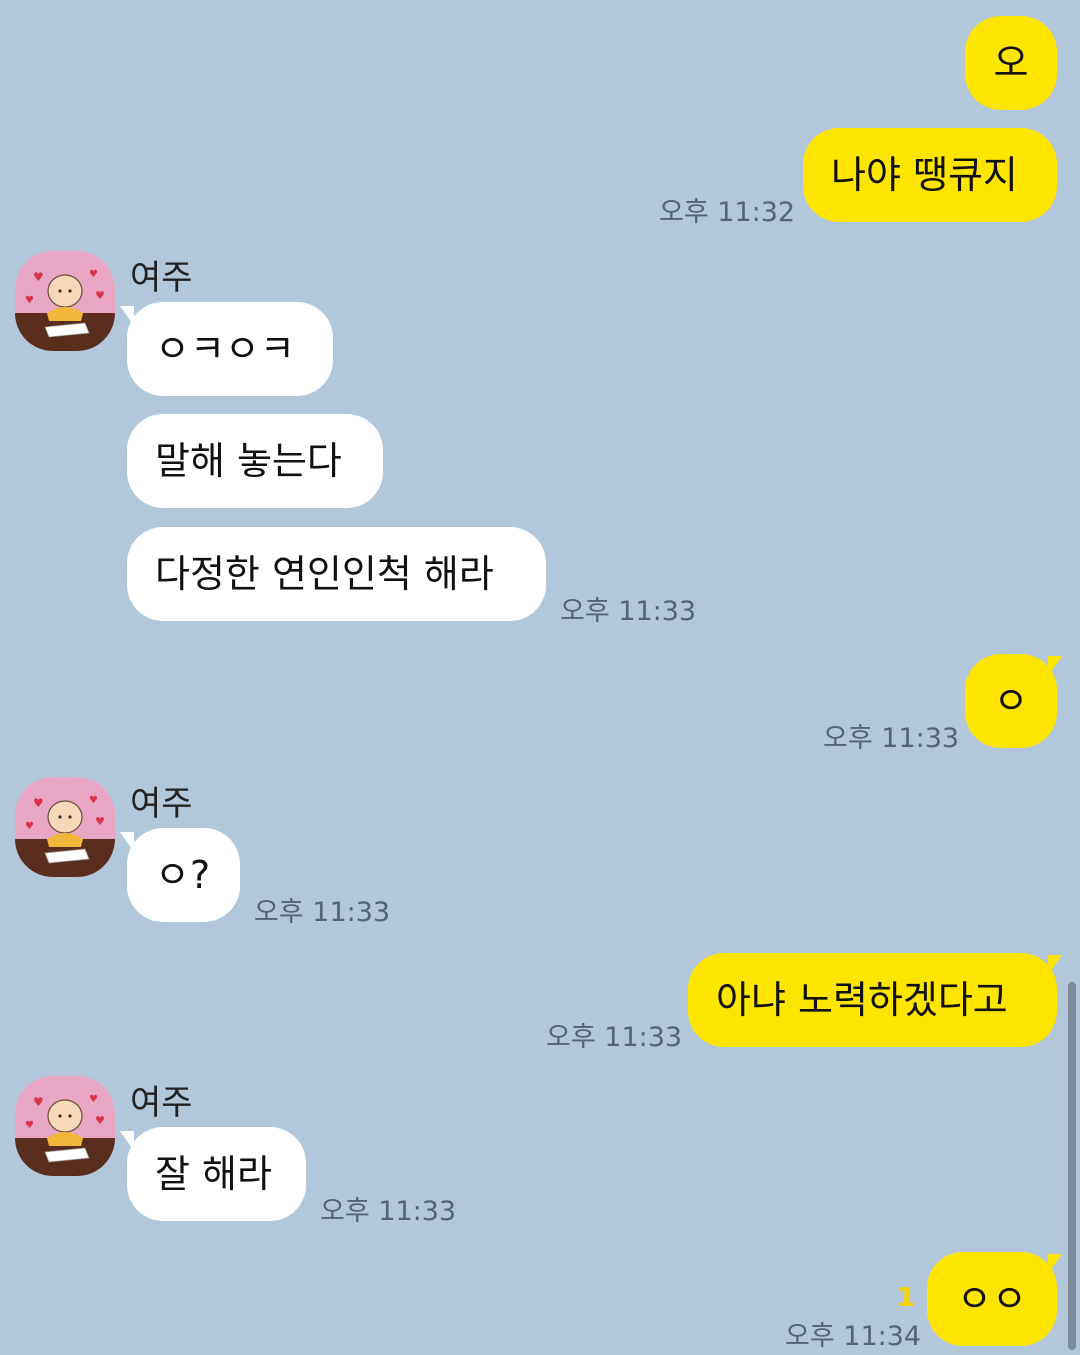  What do you see at coordinates (853, 1336) in the screenshot?
I see `message-timestamp: 오후 11:34` at bounding box center [853, 1336].